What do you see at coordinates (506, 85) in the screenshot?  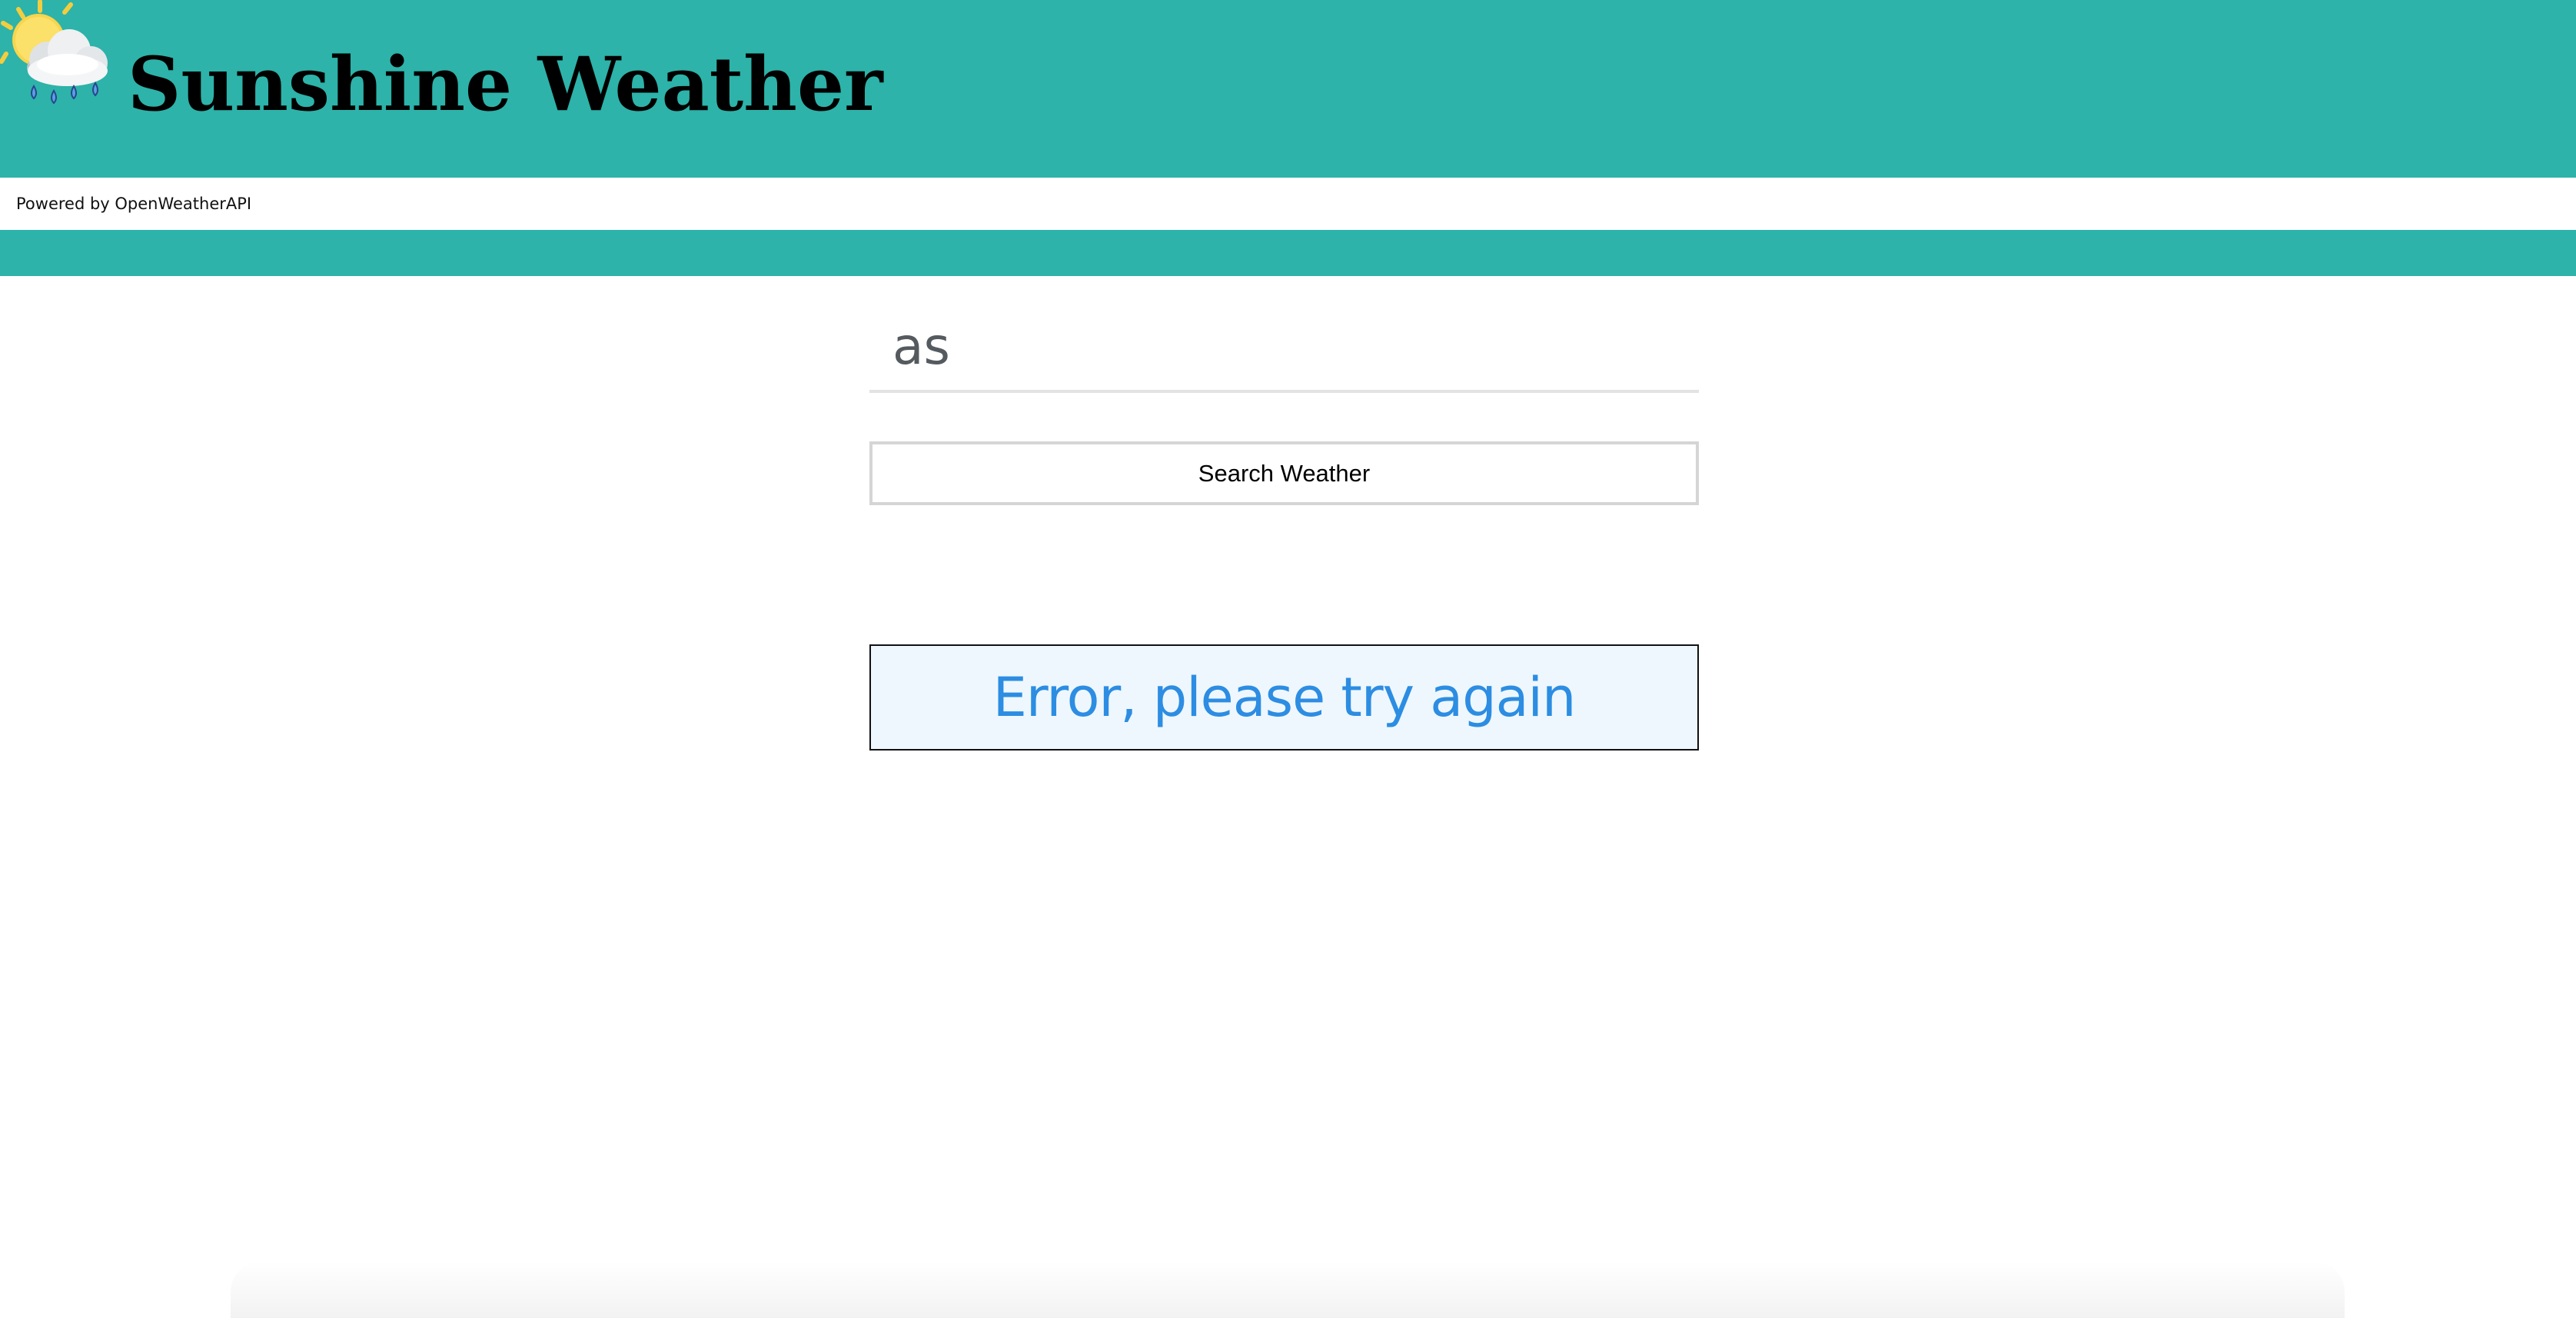 I see `site-title: Sunshine Weather` at bounding box center [506, 85].